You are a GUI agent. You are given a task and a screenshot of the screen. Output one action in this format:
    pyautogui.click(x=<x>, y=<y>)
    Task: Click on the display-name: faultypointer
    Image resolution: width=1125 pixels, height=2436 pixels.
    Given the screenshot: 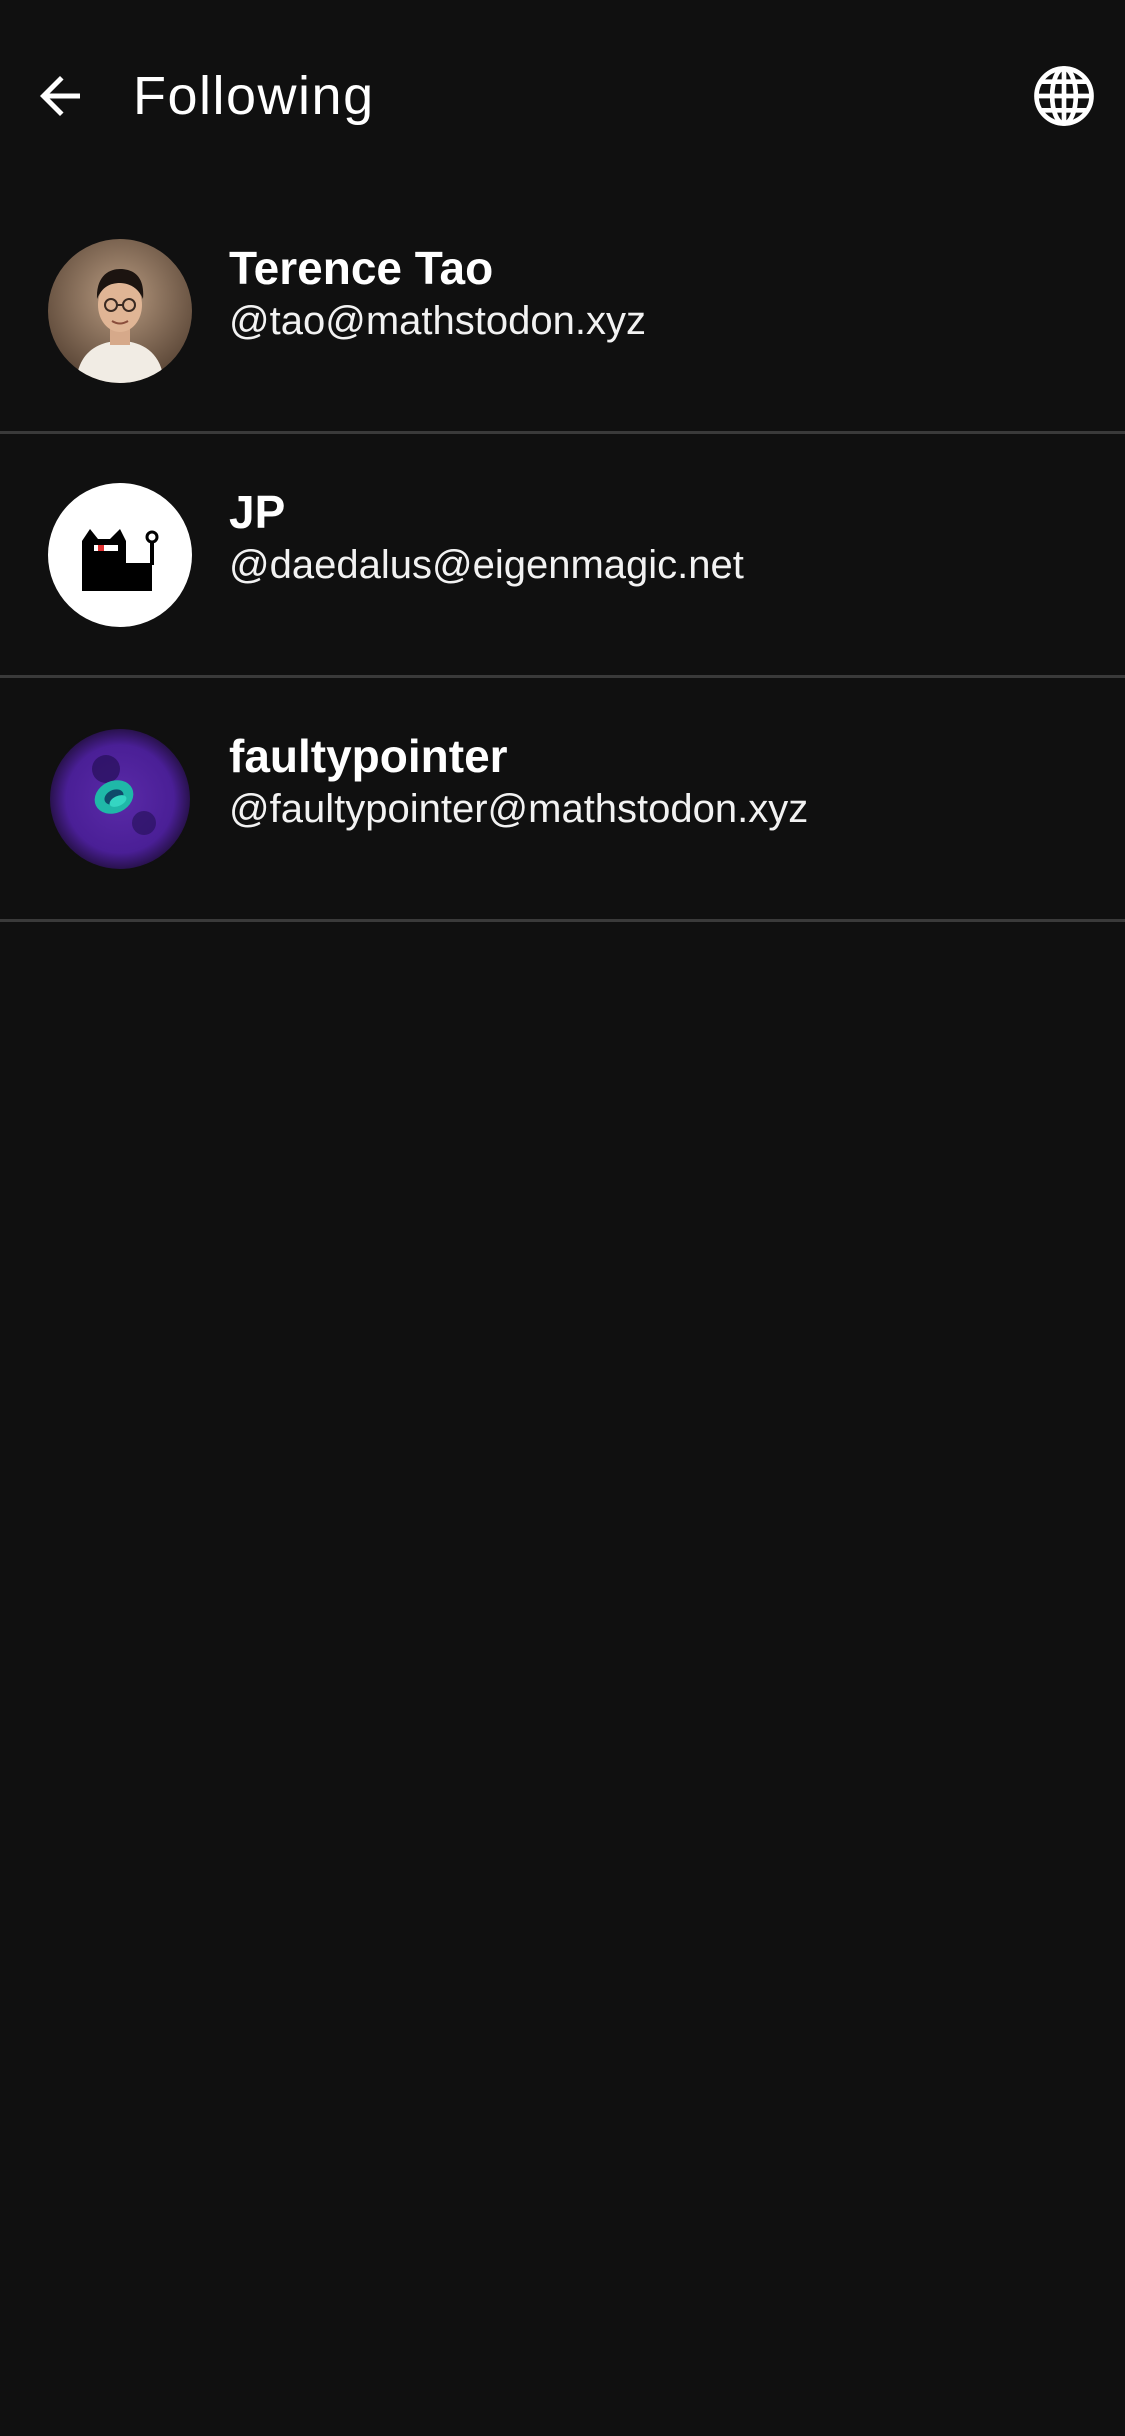 What is the action you would take?
    pyautogui.click(x=368, y=756)
    